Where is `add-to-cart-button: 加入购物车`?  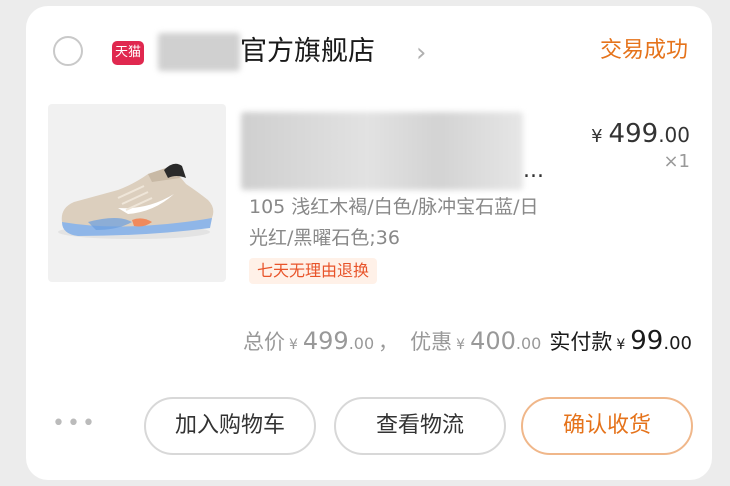
add-to-cart-button: 加入购物车 is located at coordinates (230, 426).